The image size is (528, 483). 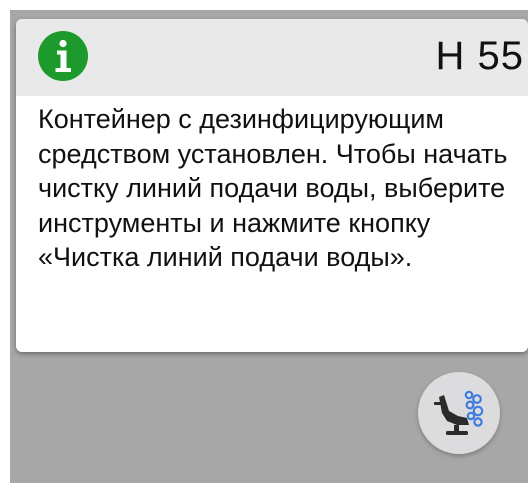 What do you see at coordinates (63, 56) in the screenshot?
I see `info-icon` at bounding box center [63, 56].